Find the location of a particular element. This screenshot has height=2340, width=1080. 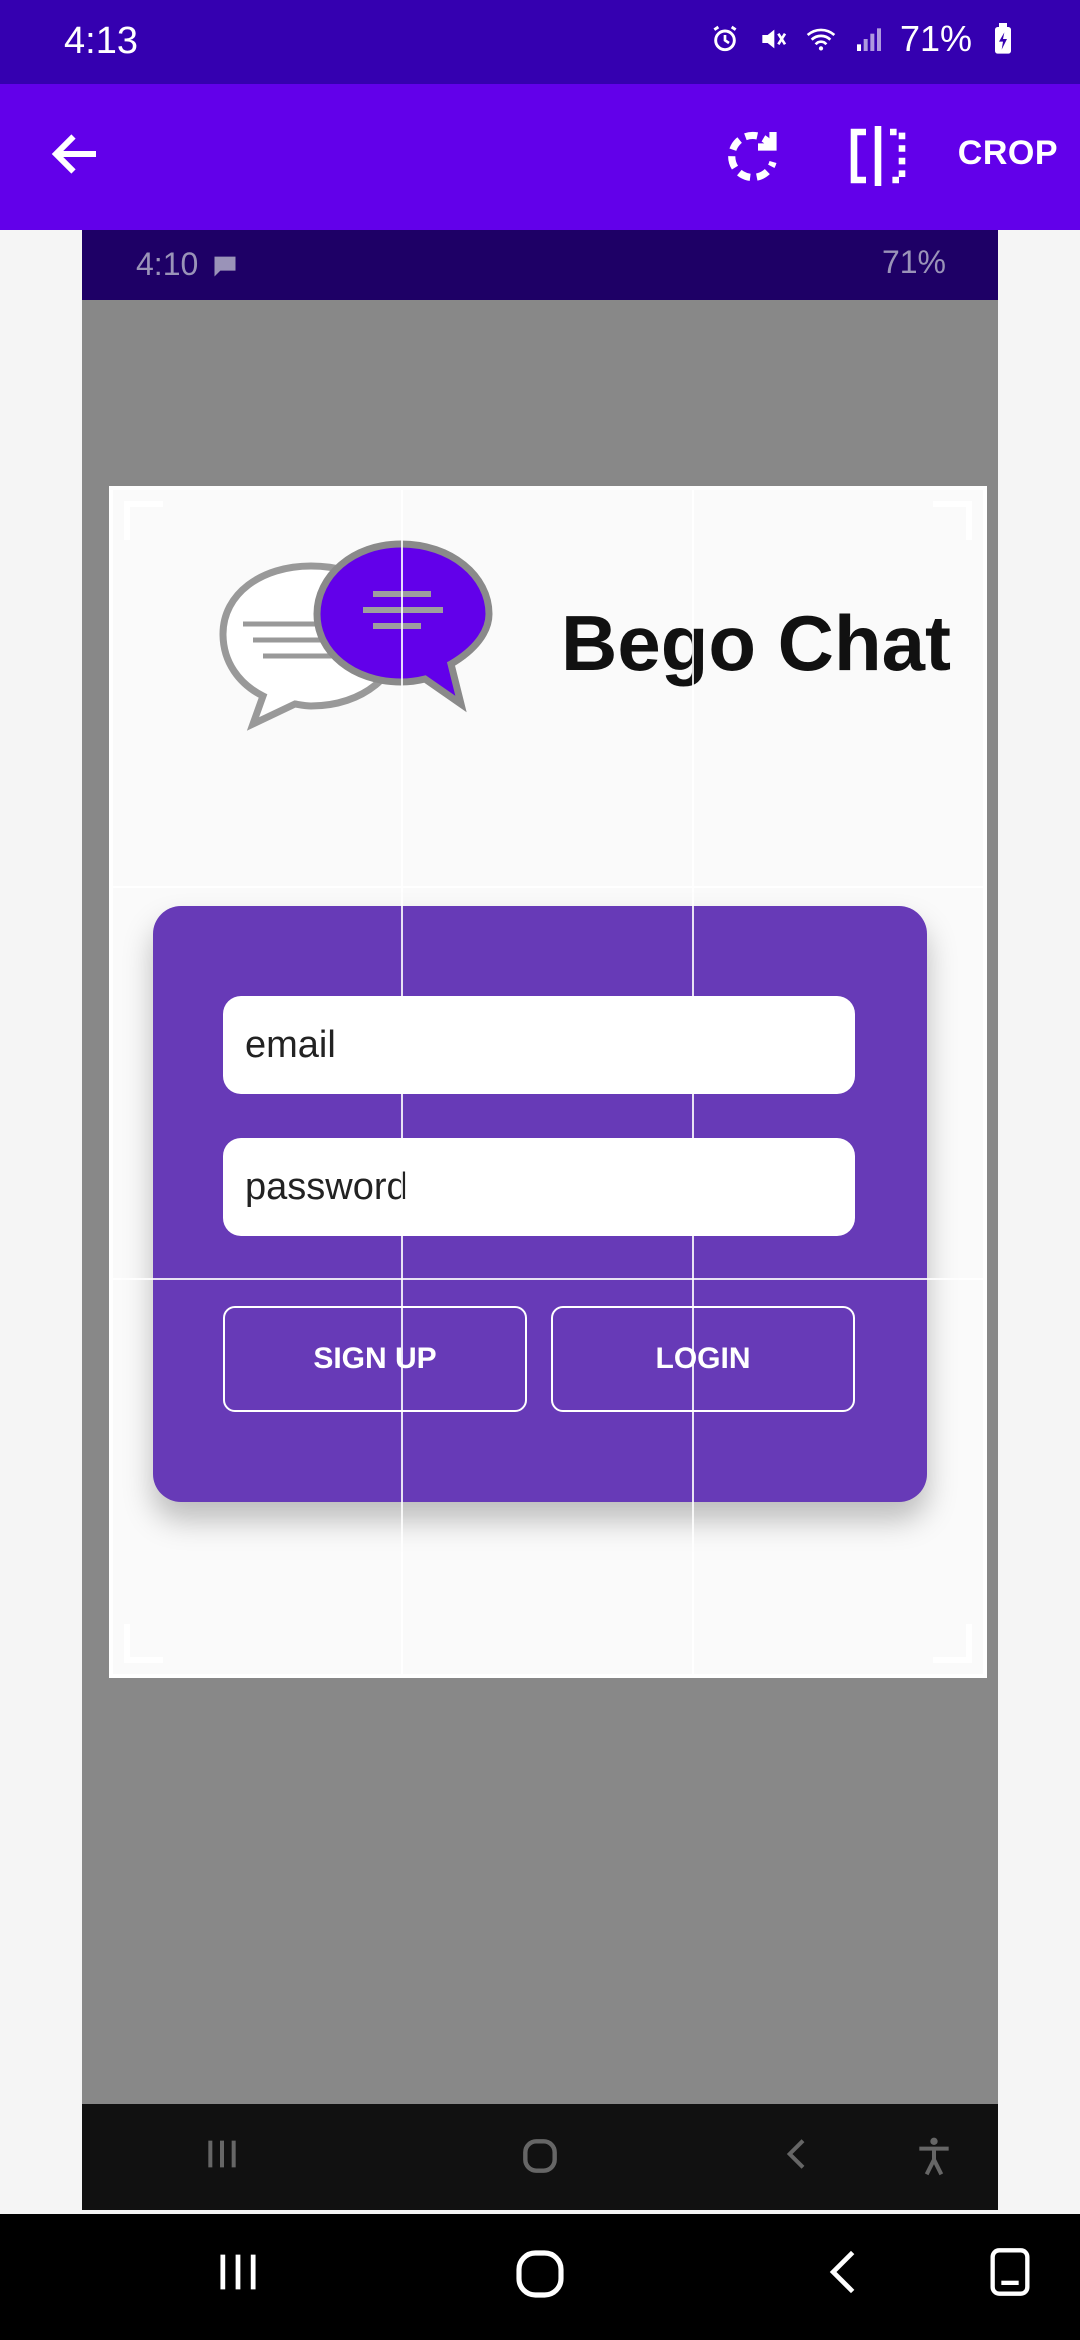

rotate-icon is located at coordinates (752, 156).